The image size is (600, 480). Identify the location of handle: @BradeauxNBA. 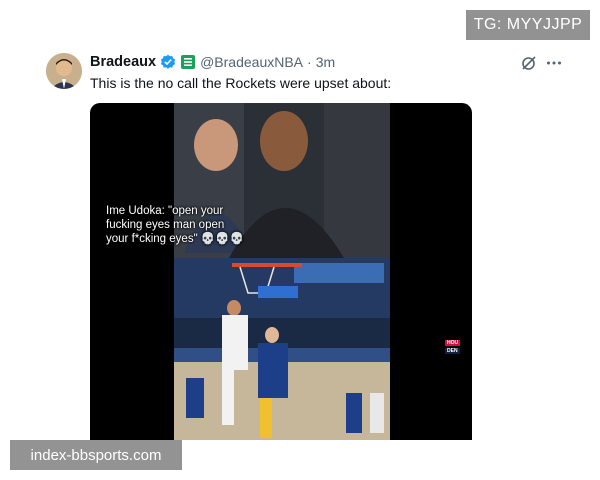
(251, 62).